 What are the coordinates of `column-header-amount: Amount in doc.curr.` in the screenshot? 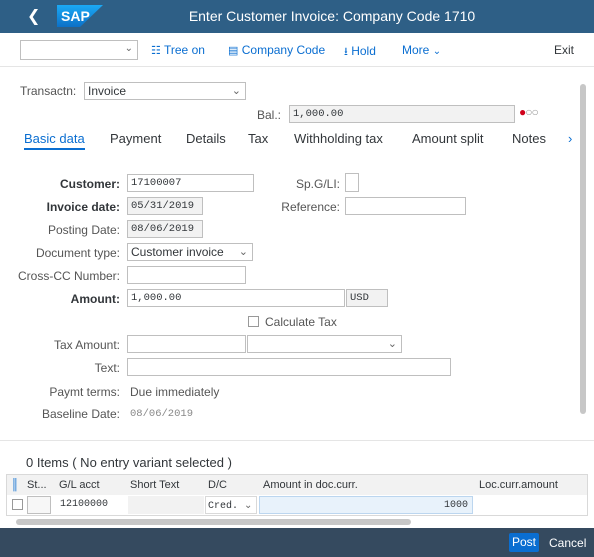 It's located at (310, 485).